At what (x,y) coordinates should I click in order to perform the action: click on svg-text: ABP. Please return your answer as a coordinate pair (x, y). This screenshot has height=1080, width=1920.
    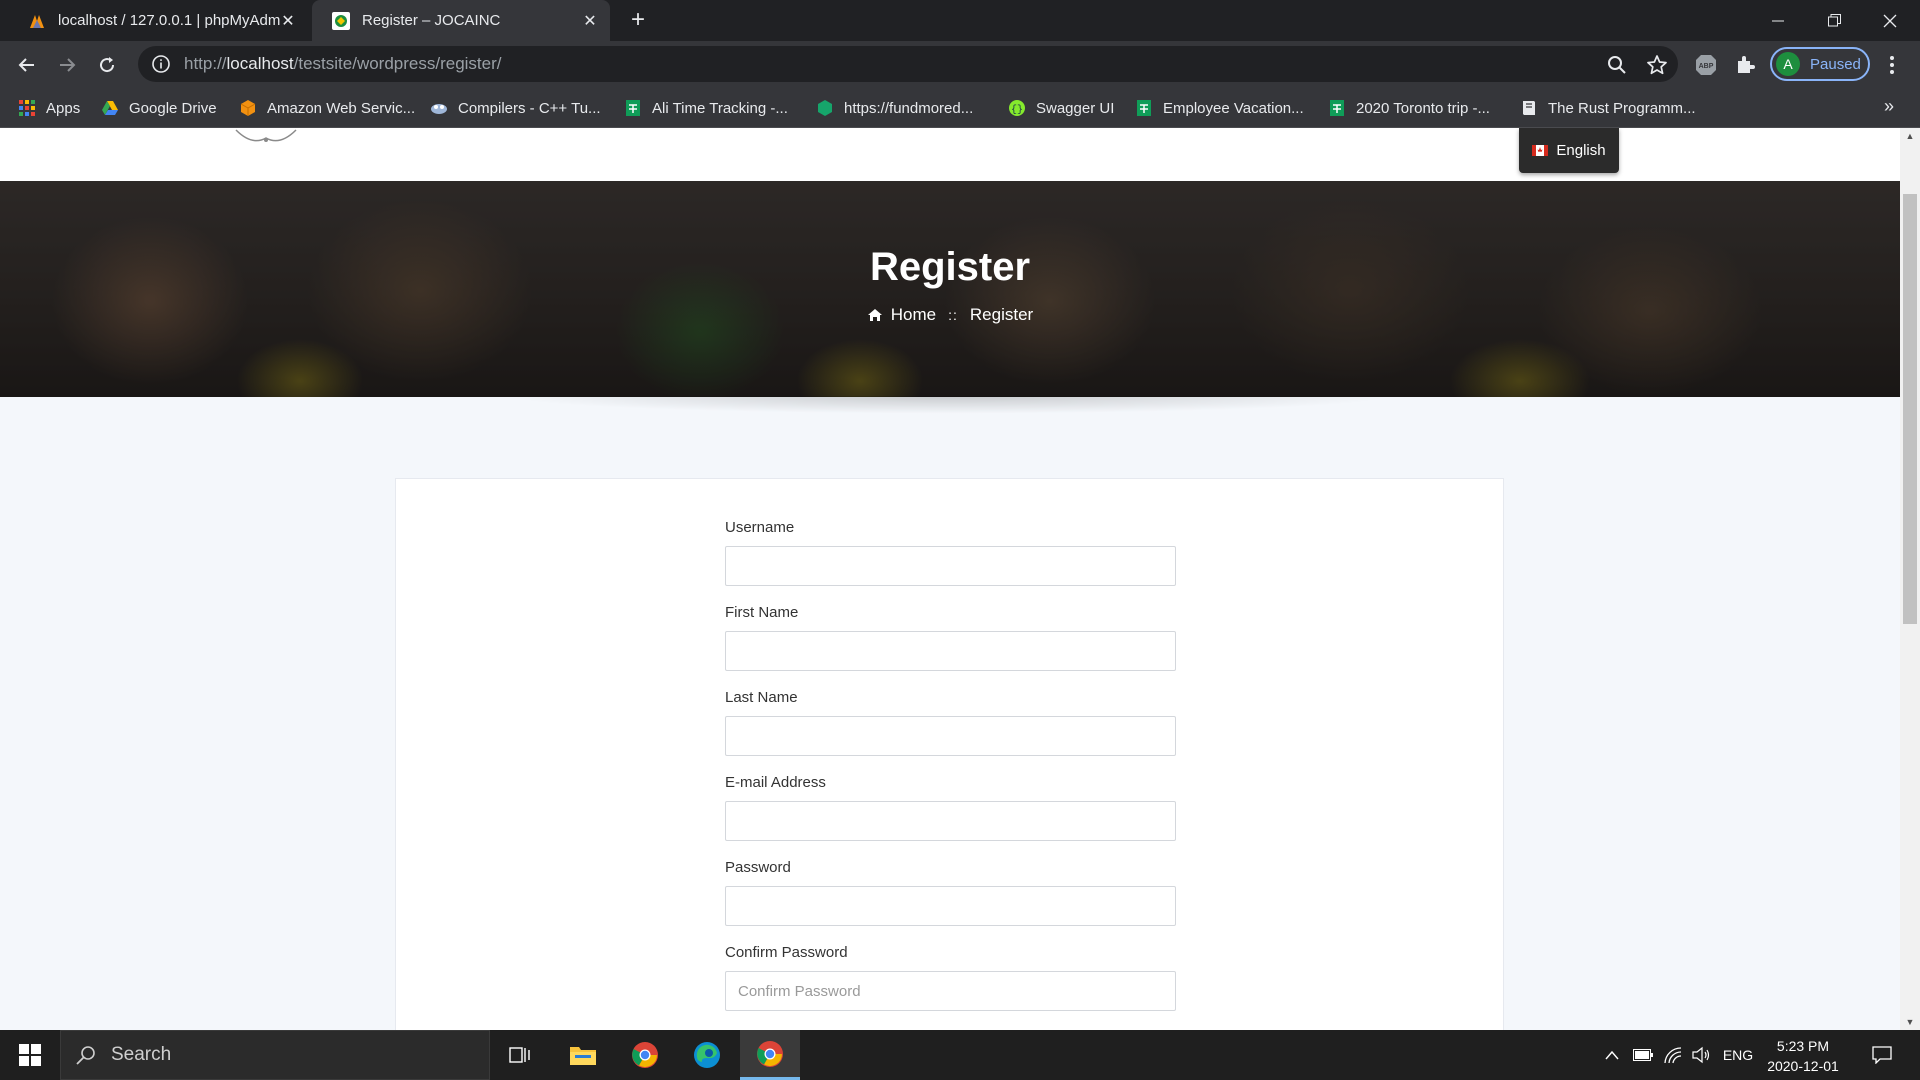
    Looking at the image, I should click on (1706, 66).